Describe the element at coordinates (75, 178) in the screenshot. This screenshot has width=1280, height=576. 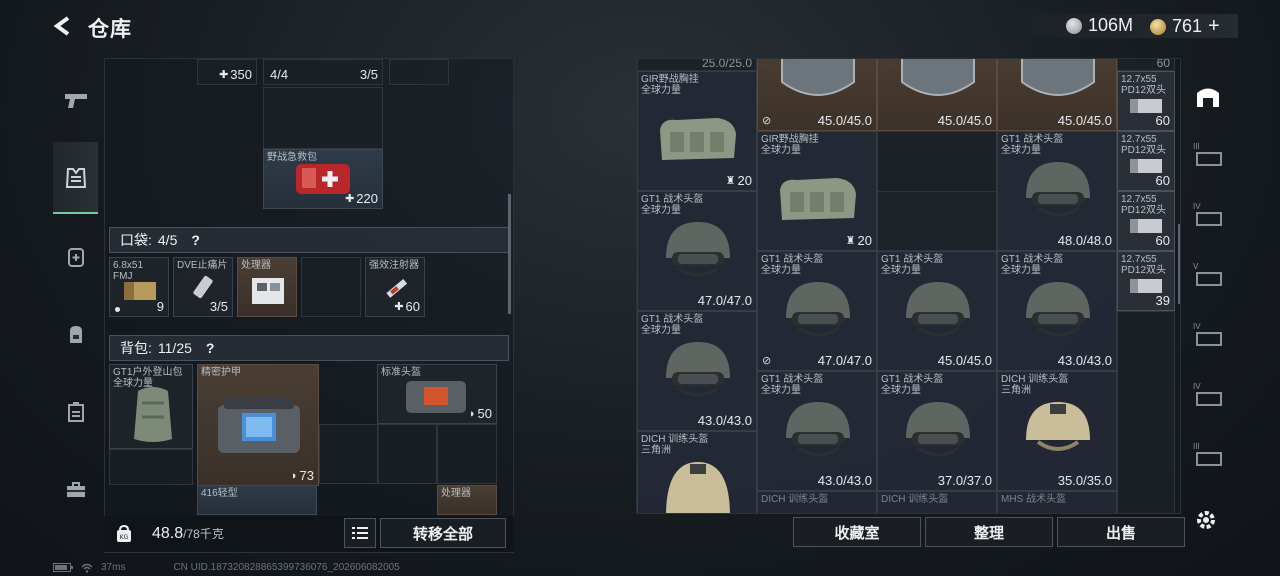
I see `sidebar-item-gear` at that location.